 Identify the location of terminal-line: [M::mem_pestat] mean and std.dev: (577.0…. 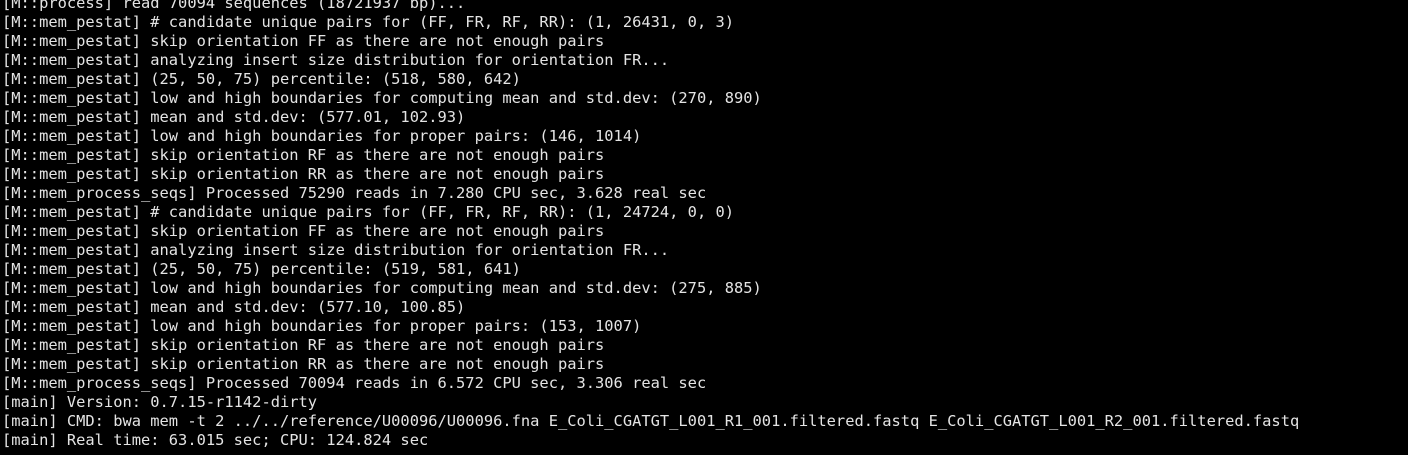
(234, 117).